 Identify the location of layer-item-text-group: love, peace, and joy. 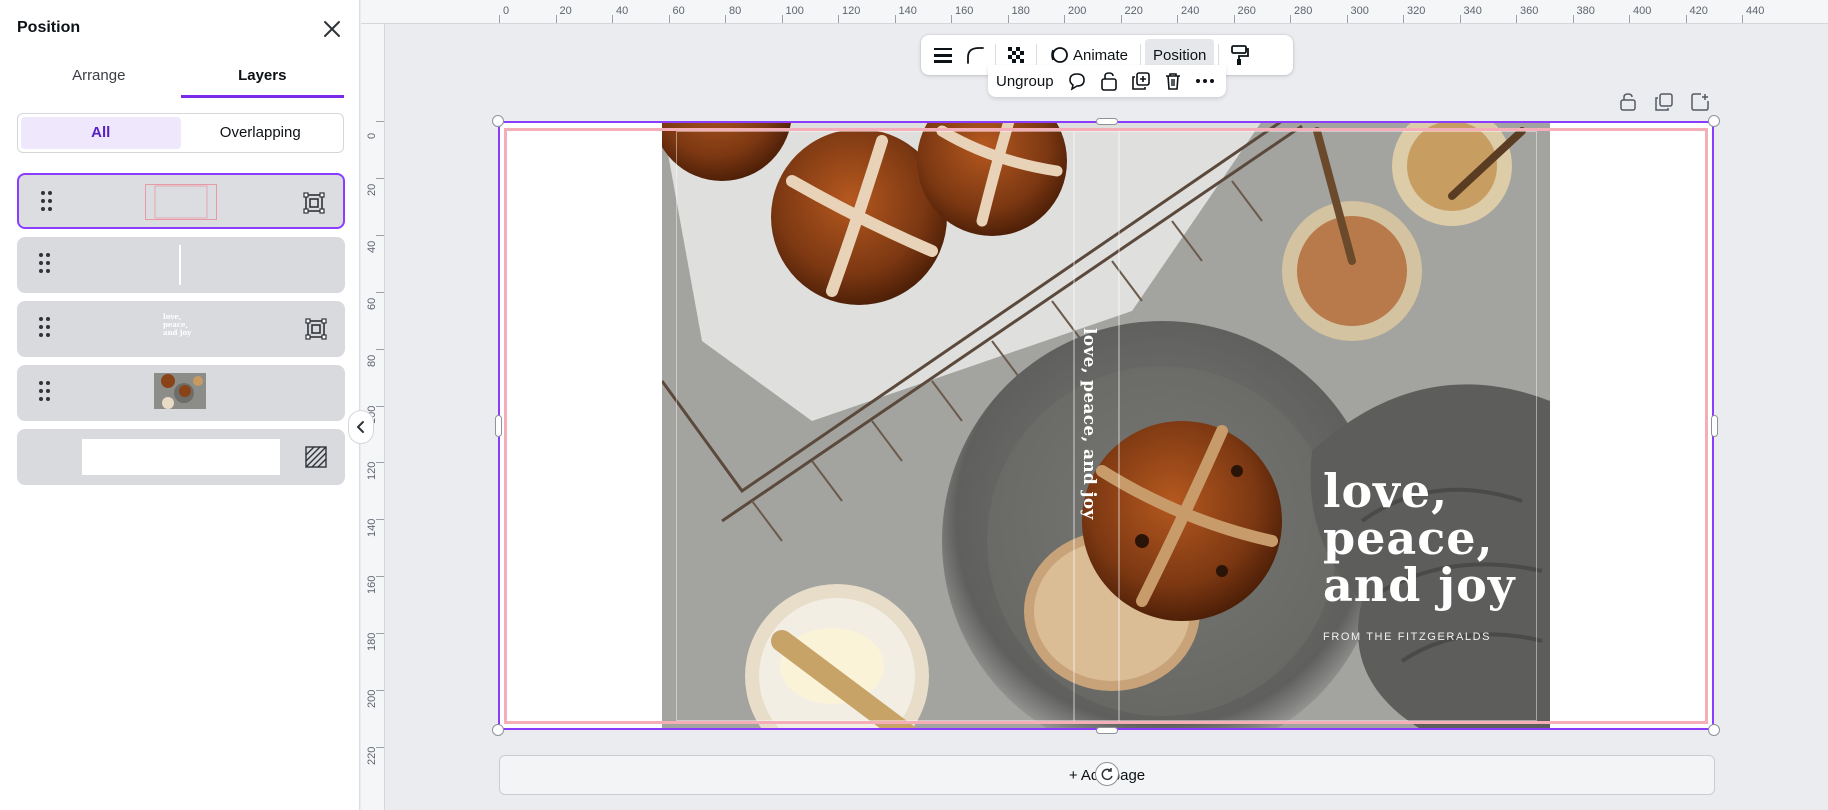
(181, 329).